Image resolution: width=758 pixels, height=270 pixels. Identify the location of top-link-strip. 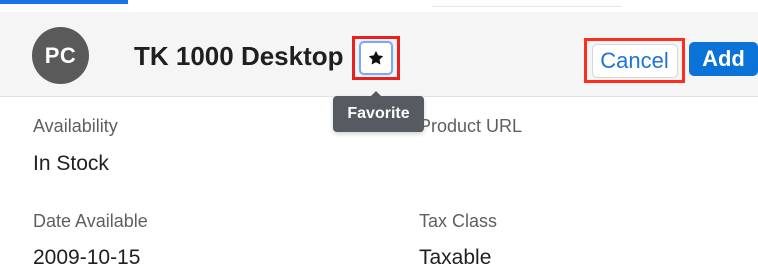
(379, 6).